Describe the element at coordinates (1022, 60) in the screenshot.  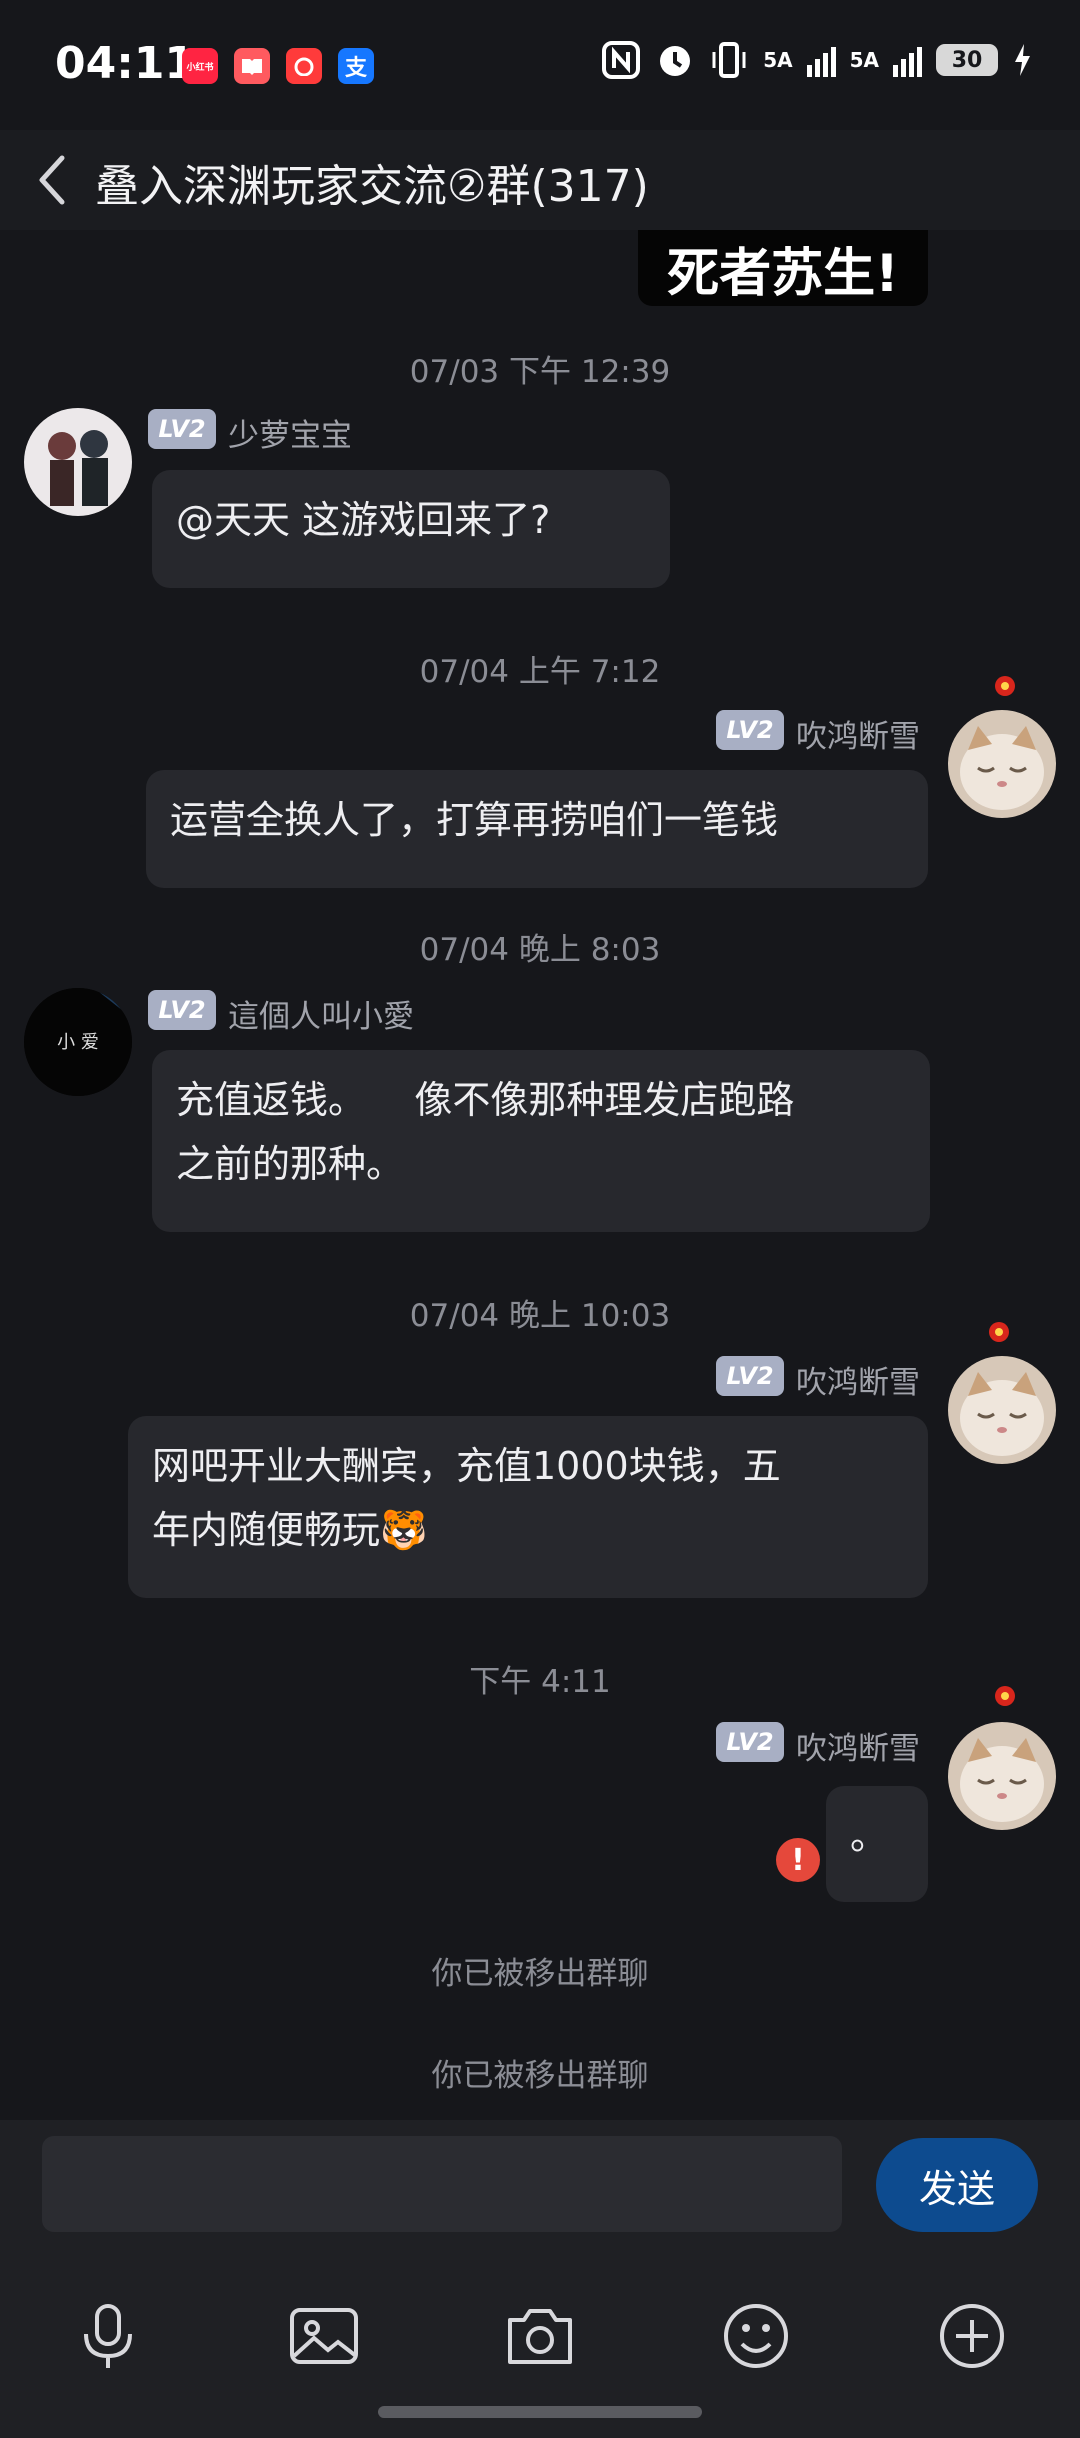
I see `charging-icon` at that location.